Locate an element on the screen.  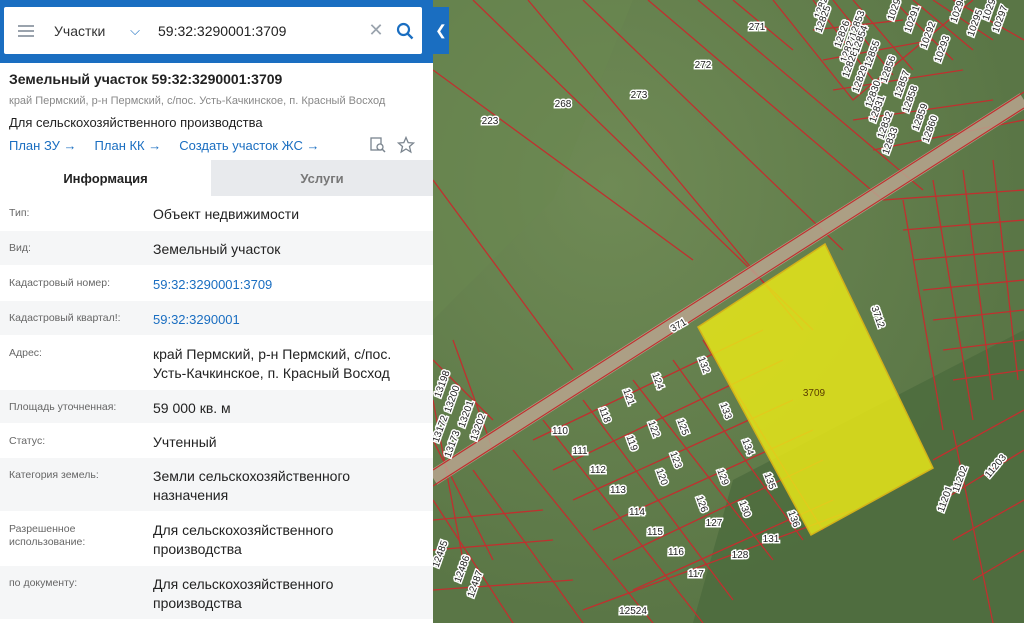
plan-zu-link: План ЗУ → is located at coordinates (43, 145).